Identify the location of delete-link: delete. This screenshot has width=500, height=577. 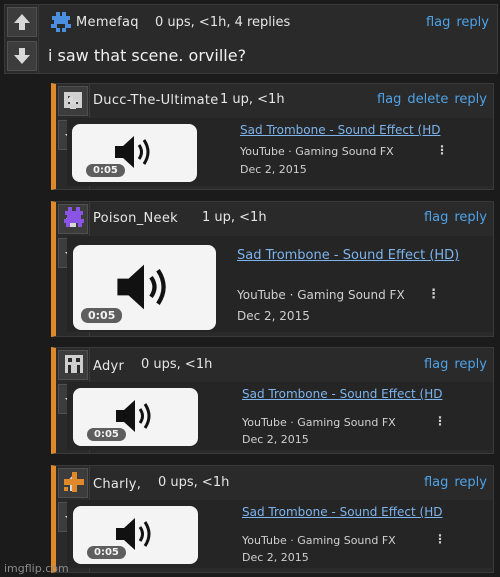
(427, 99).